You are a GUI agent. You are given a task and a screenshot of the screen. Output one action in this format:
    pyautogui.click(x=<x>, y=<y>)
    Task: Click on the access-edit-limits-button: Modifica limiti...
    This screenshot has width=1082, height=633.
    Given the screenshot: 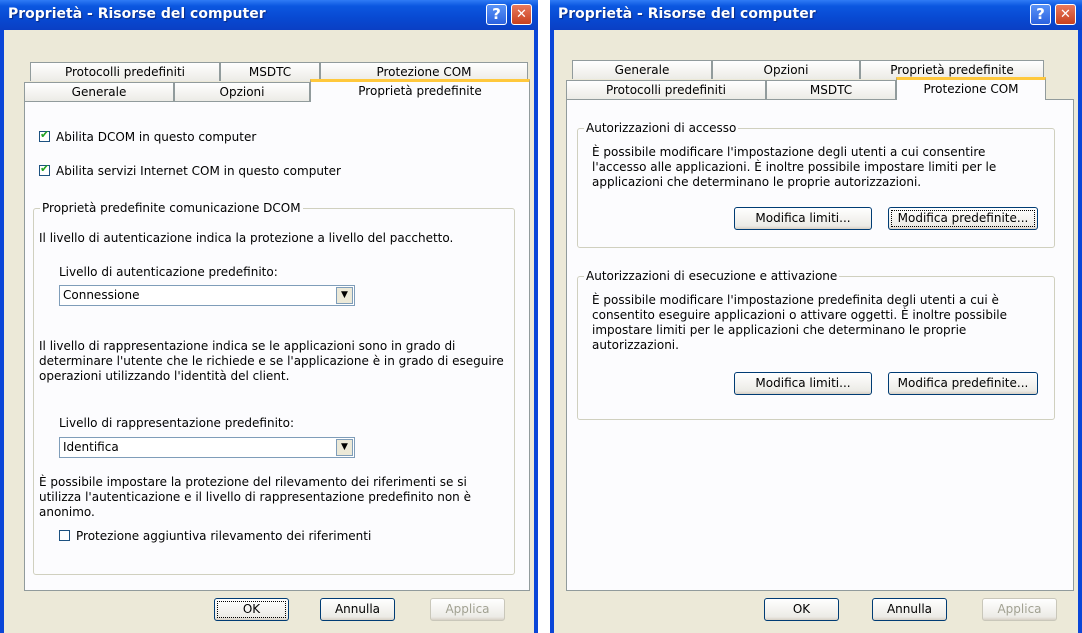 What is the action you would take?
    pyautogui.click(x=803, y=218)
    